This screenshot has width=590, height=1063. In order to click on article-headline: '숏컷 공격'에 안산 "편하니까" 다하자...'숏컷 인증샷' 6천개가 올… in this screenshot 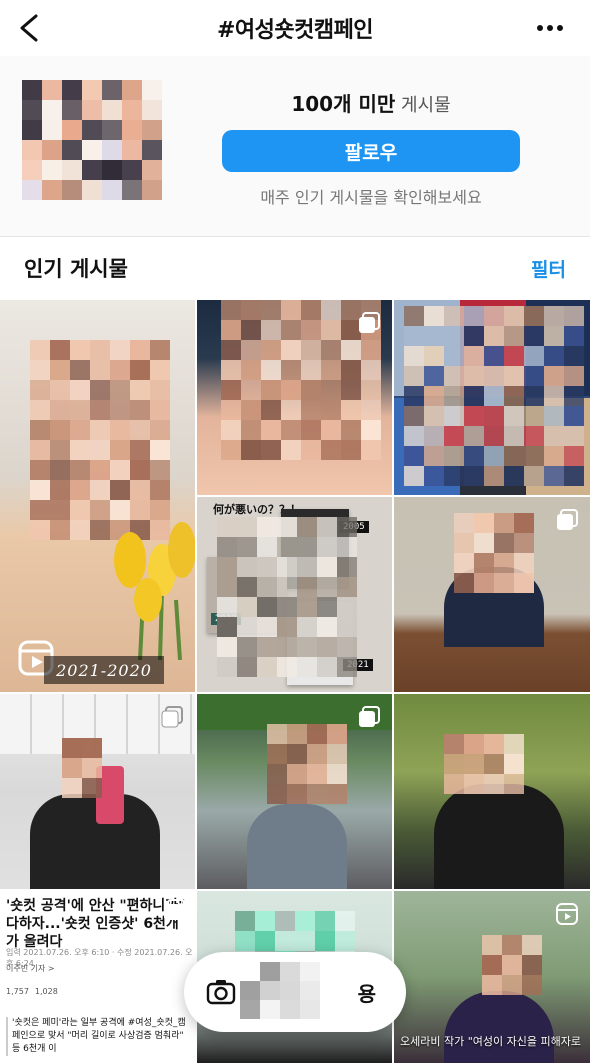, I will do `click(96, 924)`.